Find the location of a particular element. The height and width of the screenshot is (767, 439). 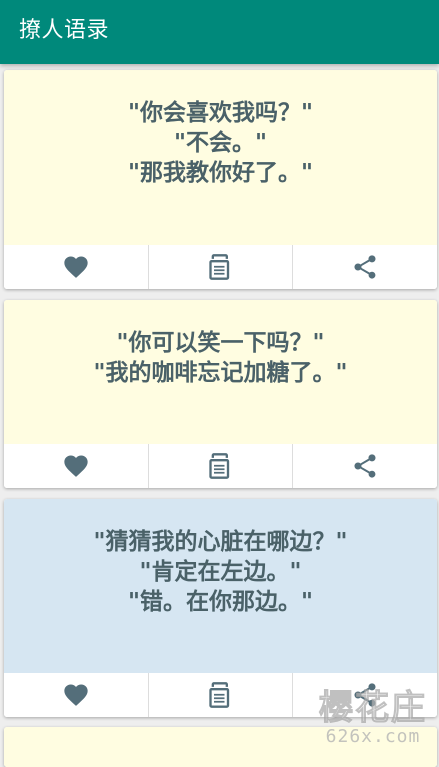

watermark-url: 626x.com is located at coordinates (373, 736).